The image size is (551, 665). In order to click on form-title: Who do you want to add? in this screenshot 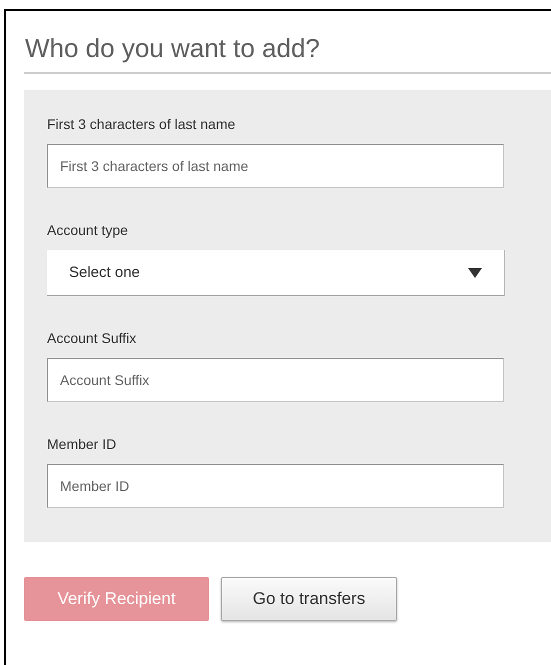, I will do `click(287, 51)`.